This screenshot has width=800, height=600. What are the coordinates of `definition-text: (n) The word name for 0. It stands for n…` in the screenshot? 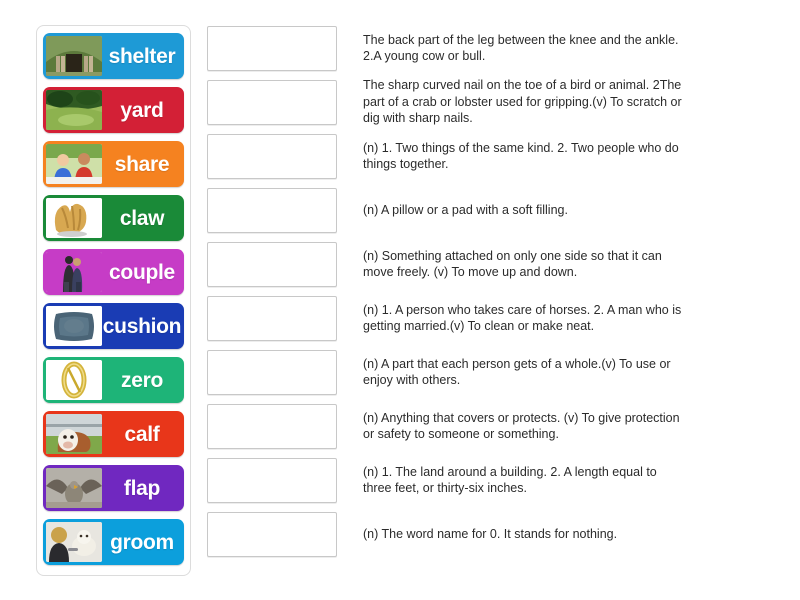 It's located at (490, 533).